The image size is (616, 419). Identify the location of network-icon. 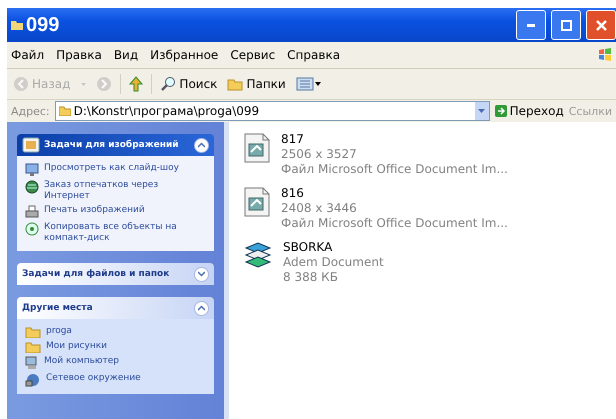
(33, 380).